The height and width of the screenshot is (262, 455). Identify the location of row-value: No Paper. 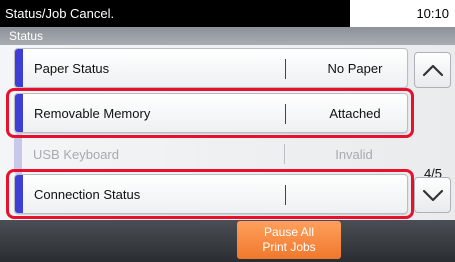
(355, 68).